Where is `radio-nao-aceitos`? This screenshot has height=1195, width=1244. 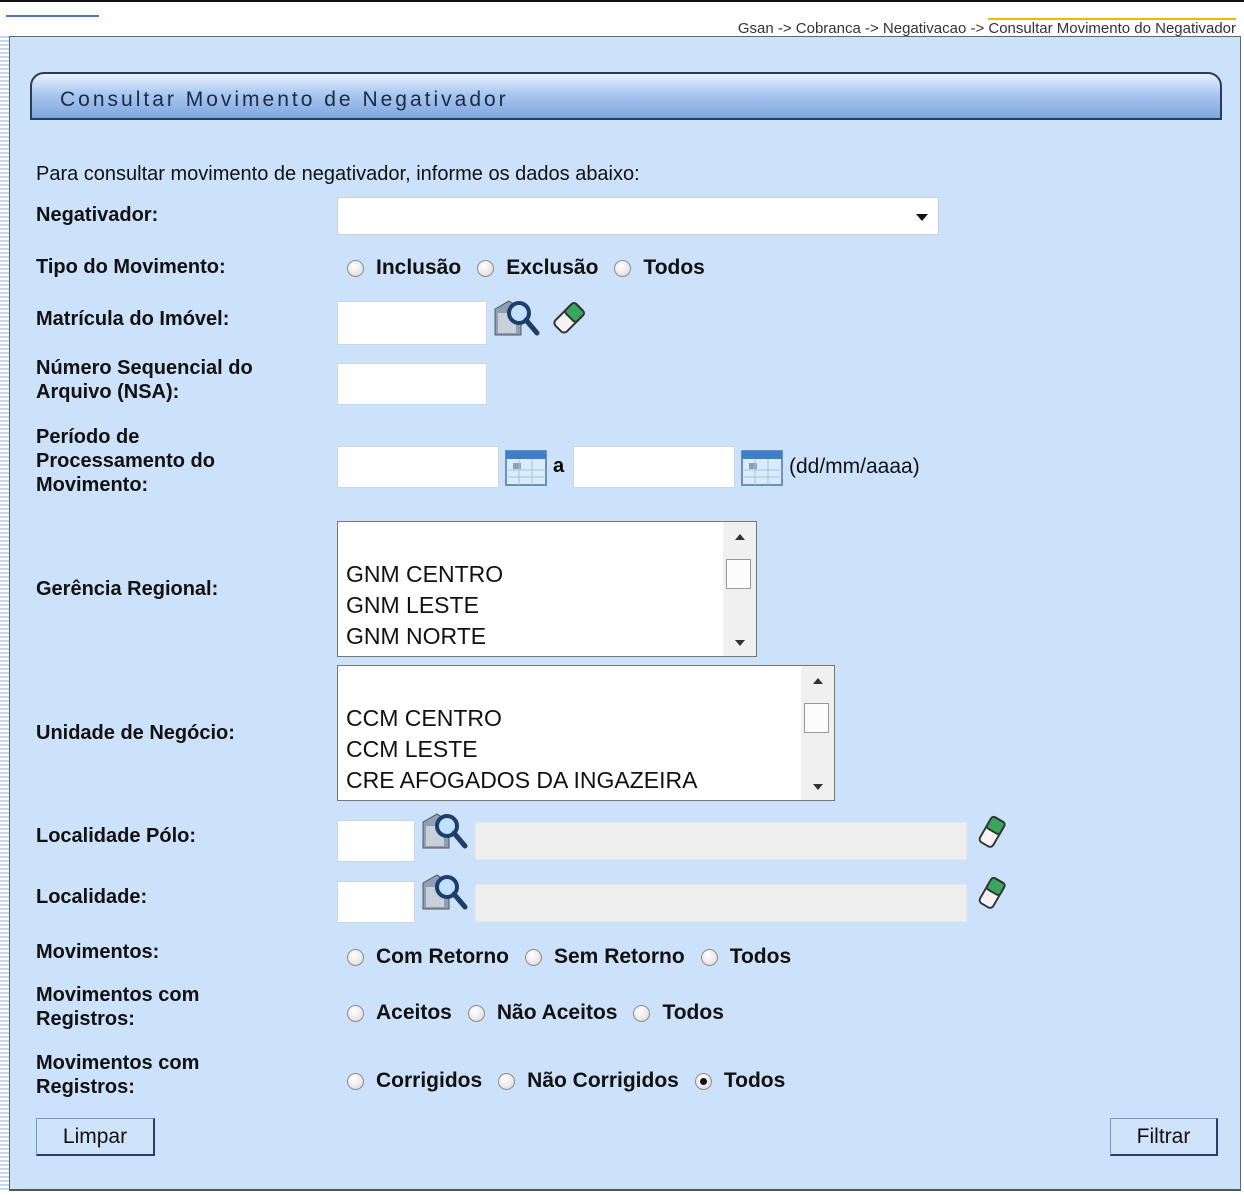
radio-nao-aceitos is located at coordinates (476, 1013).